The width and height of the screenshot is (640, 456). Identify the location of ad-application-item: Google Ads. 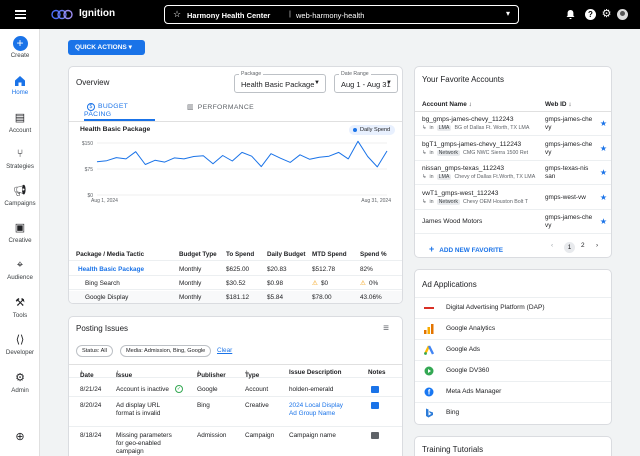
(513, 349).